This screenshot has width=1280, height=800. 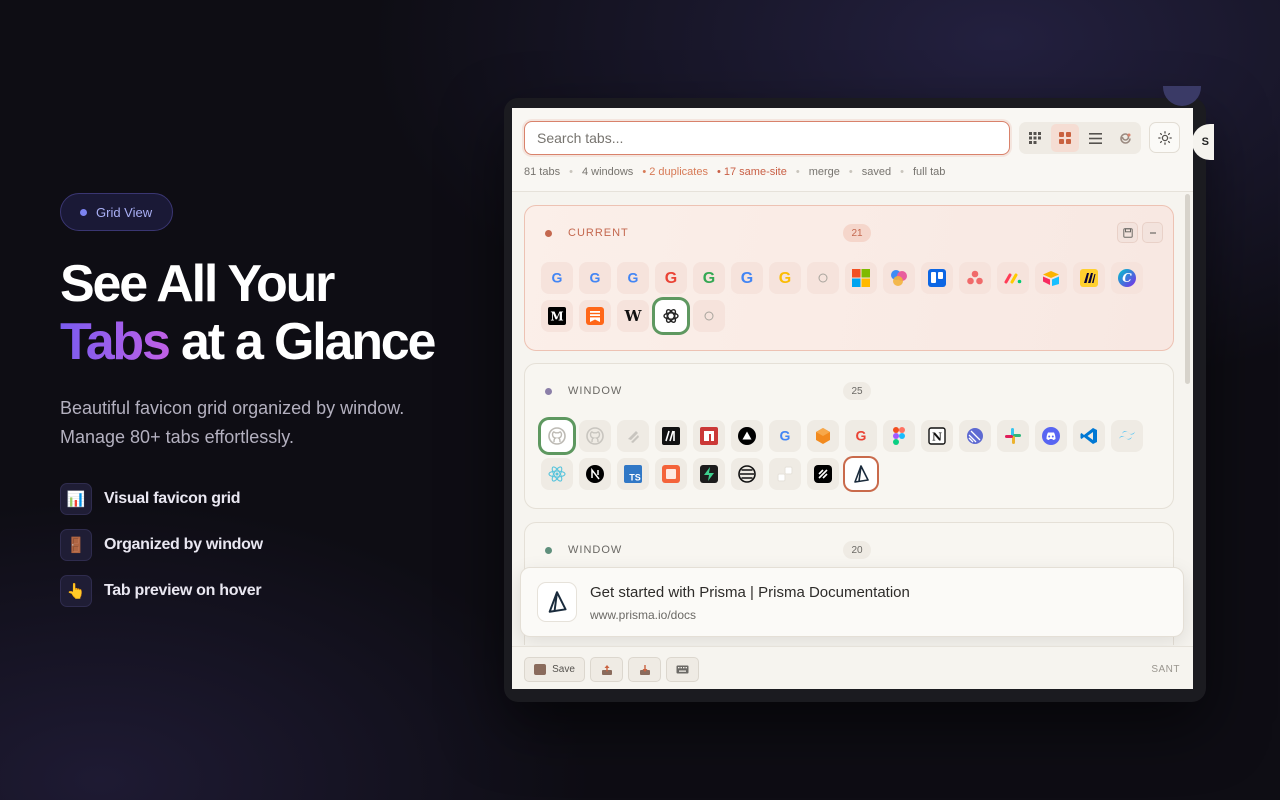 I want to click on save-session-button: Save, so click(x=554, y=669).